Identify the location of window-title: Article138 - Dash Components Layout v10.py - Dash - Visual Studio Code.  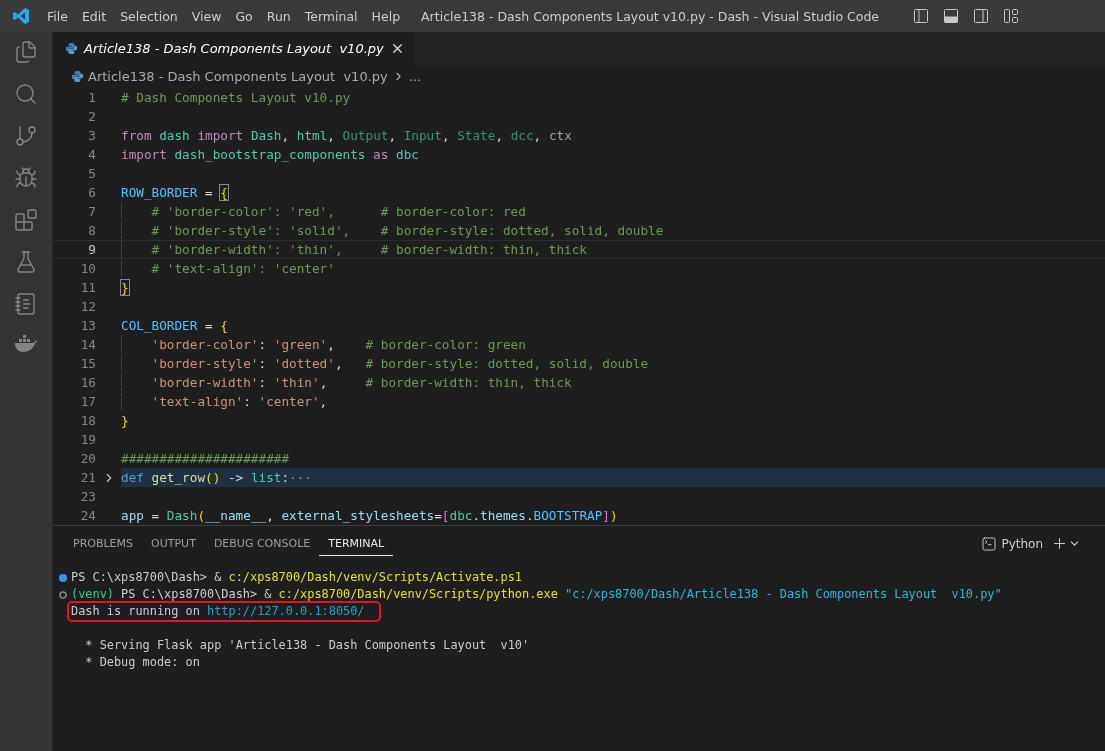
(650, 16).